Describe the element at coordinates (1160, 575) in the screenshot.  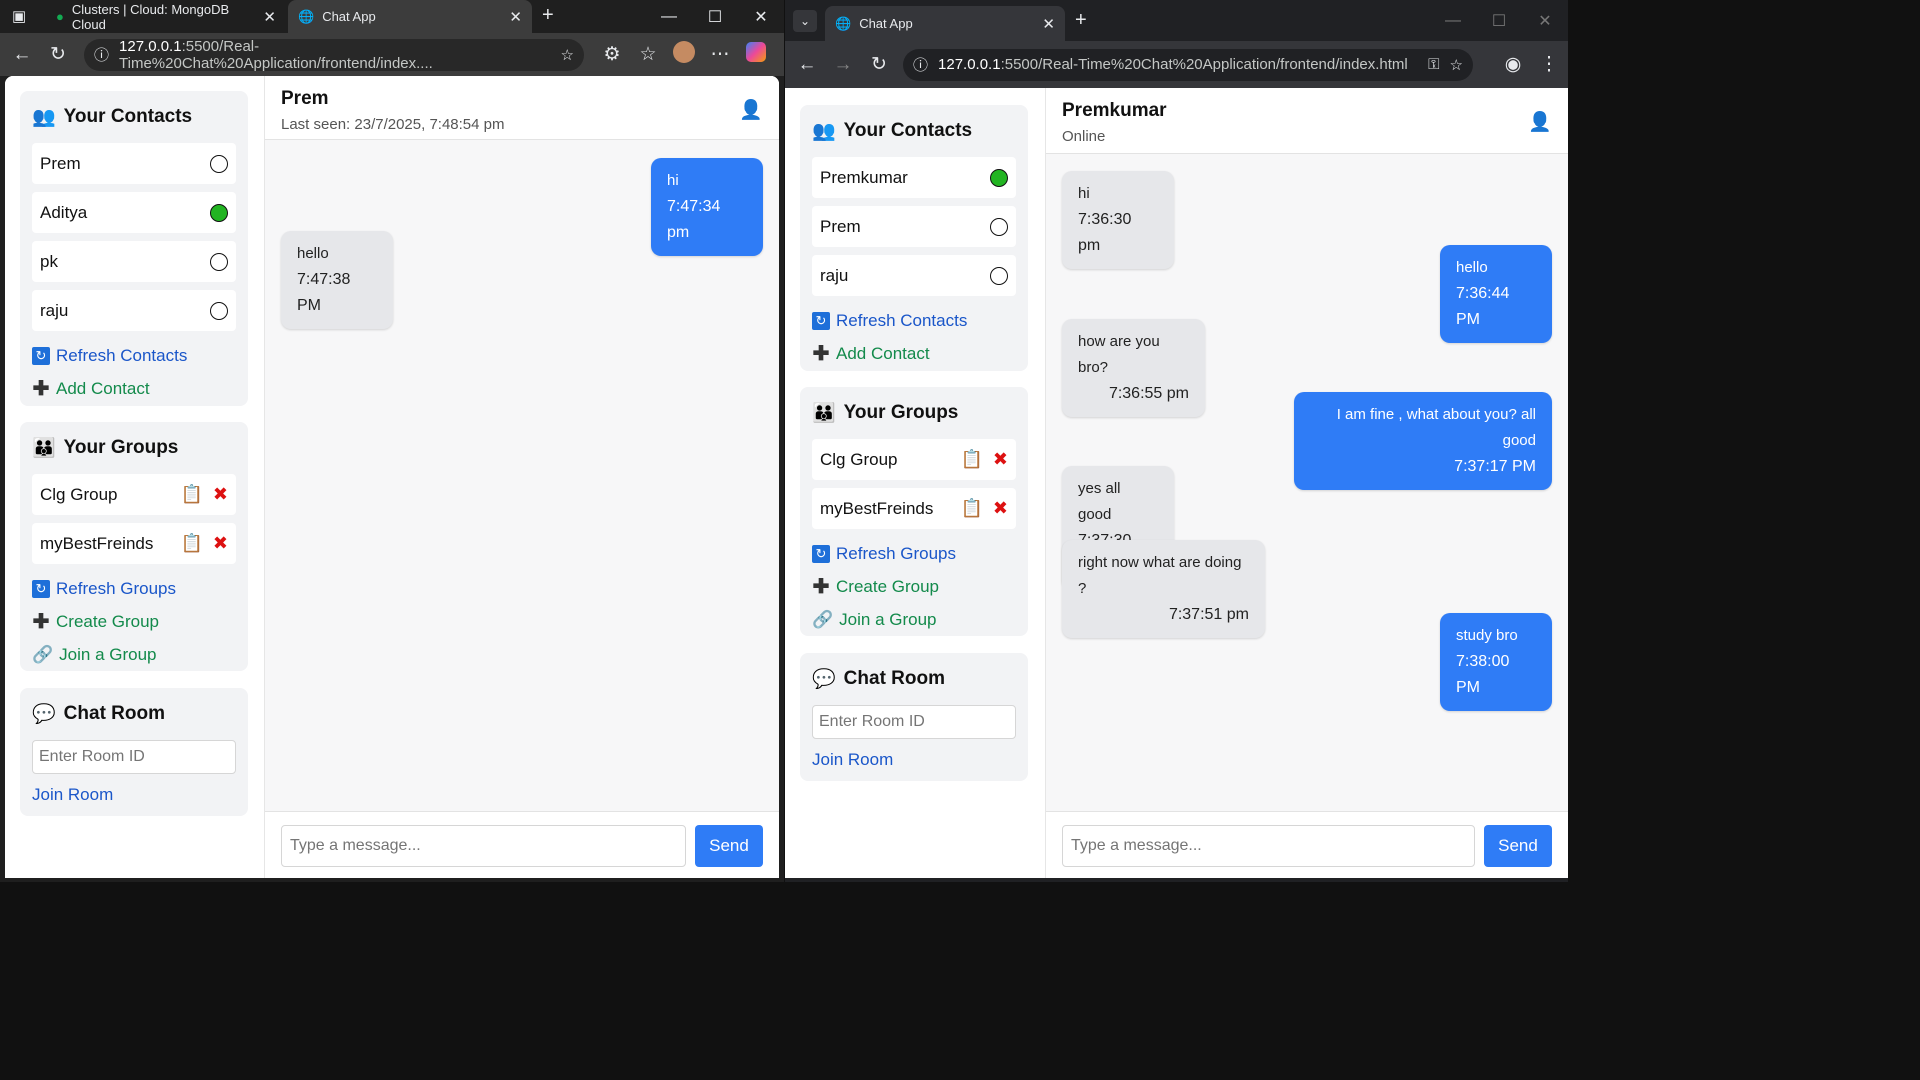
I see `message-text: right now what are doing ?` at that location.